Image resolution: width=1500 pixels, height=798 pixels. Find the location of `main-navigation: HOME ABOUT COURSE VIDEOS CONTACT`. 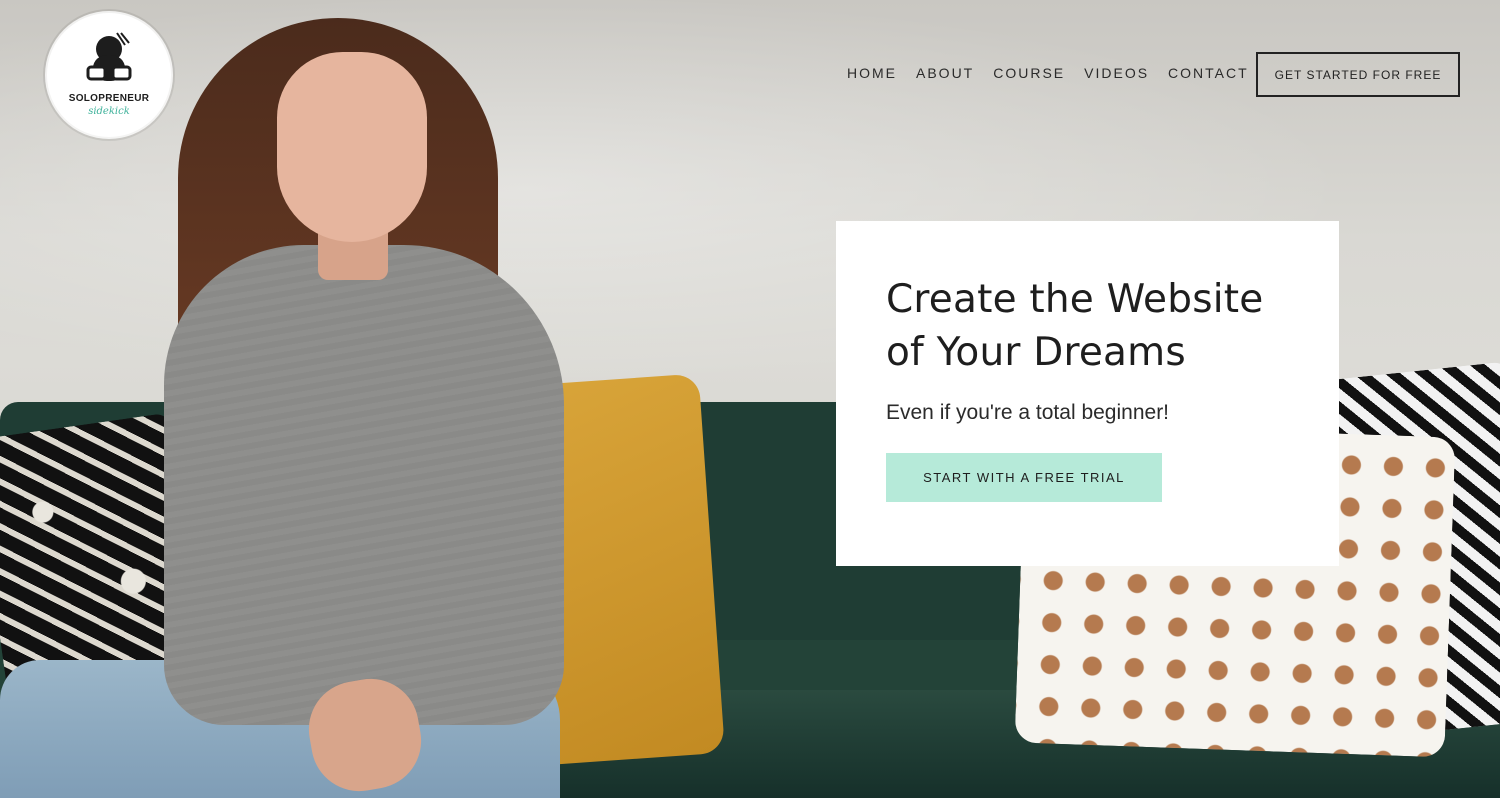

main-navigation: HOME ABOUT COURSE VIDEOS CONTACT is located at coordinates (1048, 73).